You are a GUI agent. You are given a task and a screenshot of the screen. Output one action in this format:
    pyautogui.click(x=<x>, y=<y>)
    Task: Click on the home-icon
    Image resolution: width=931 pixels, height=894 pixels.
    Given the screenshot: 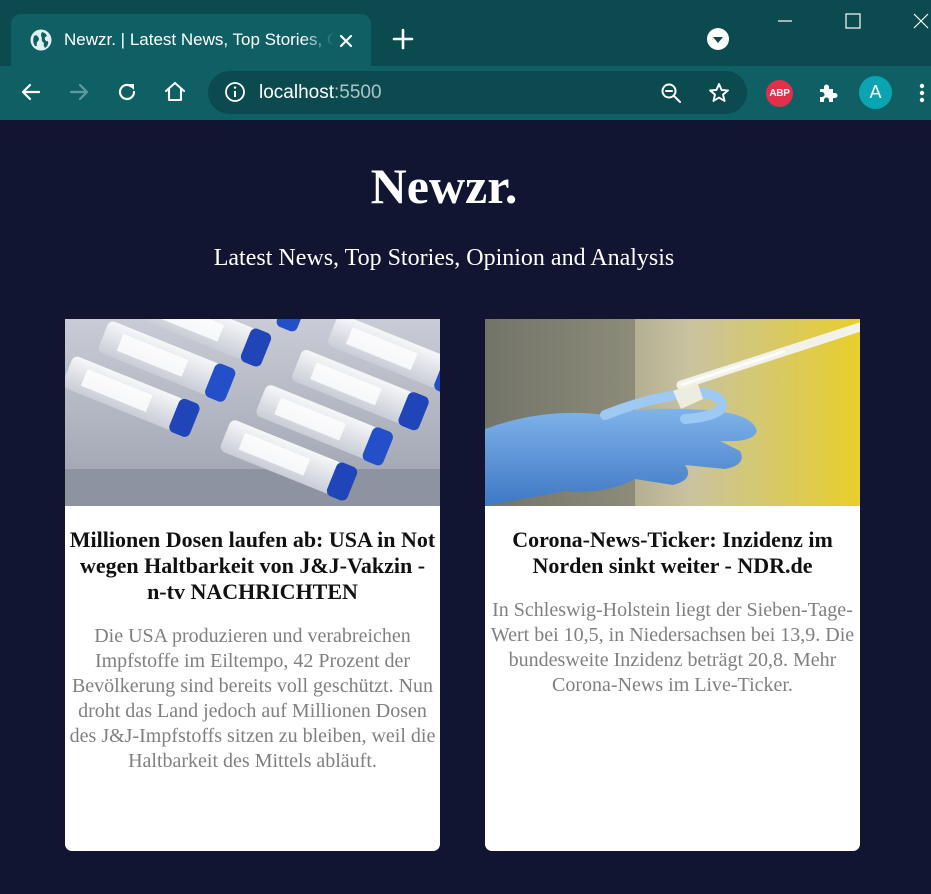 What is the action you would take?
    pyautogui.click(x=175, y=92)
    